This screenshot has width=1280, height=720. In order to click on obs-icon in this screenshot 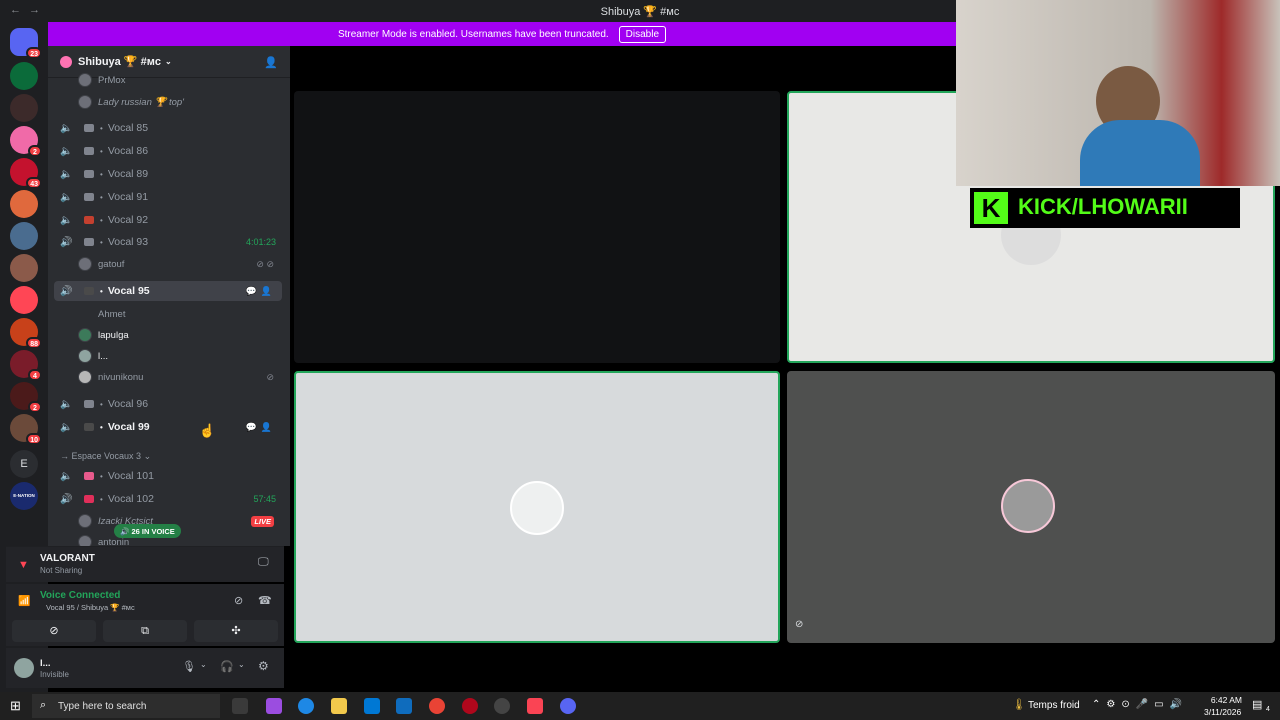, I will do `click(502, 706)`.